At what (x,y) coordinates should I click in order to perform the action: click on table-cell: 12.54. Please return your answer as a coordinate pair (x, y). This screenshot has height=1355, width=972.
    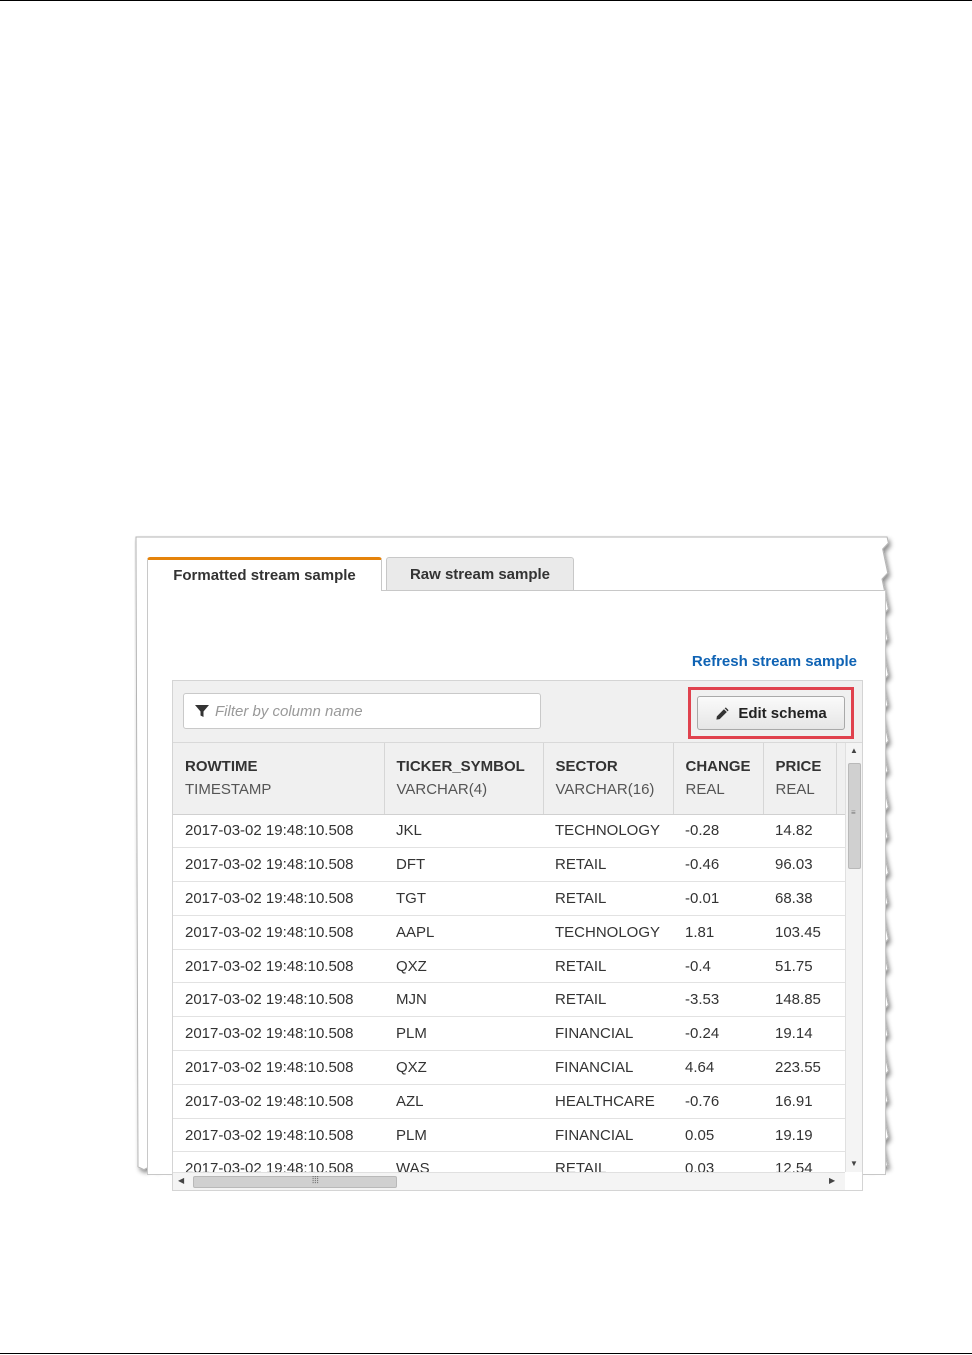
    Looking at the image, I should click on (799, 1161).